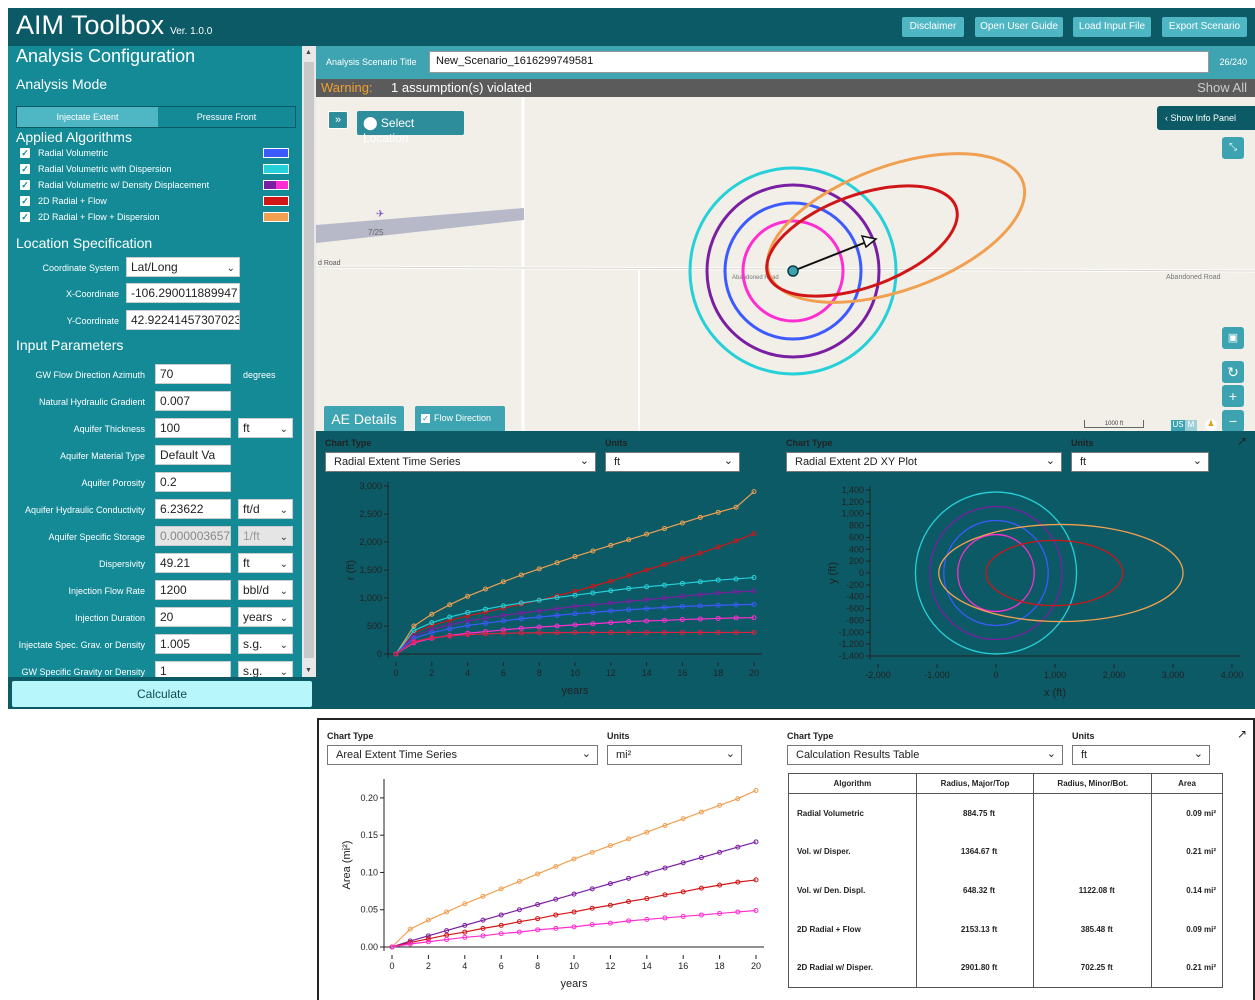  I want to click on table-cell: 385.48 ft, so click(1093, 929).